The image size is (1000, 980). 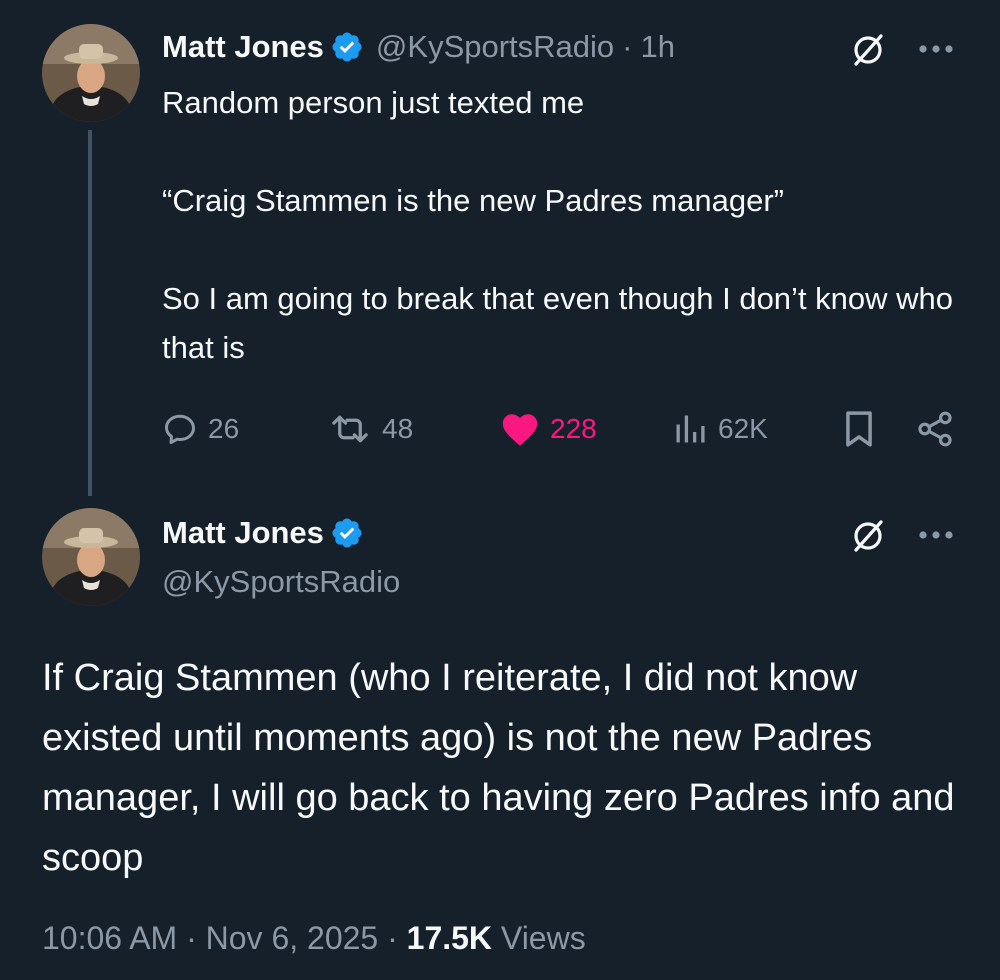 What do you see at coordinates (292, 938) in the screenshot?
I see `tweet-date: Nov 6, 2025` at bounding box center [292, 938].